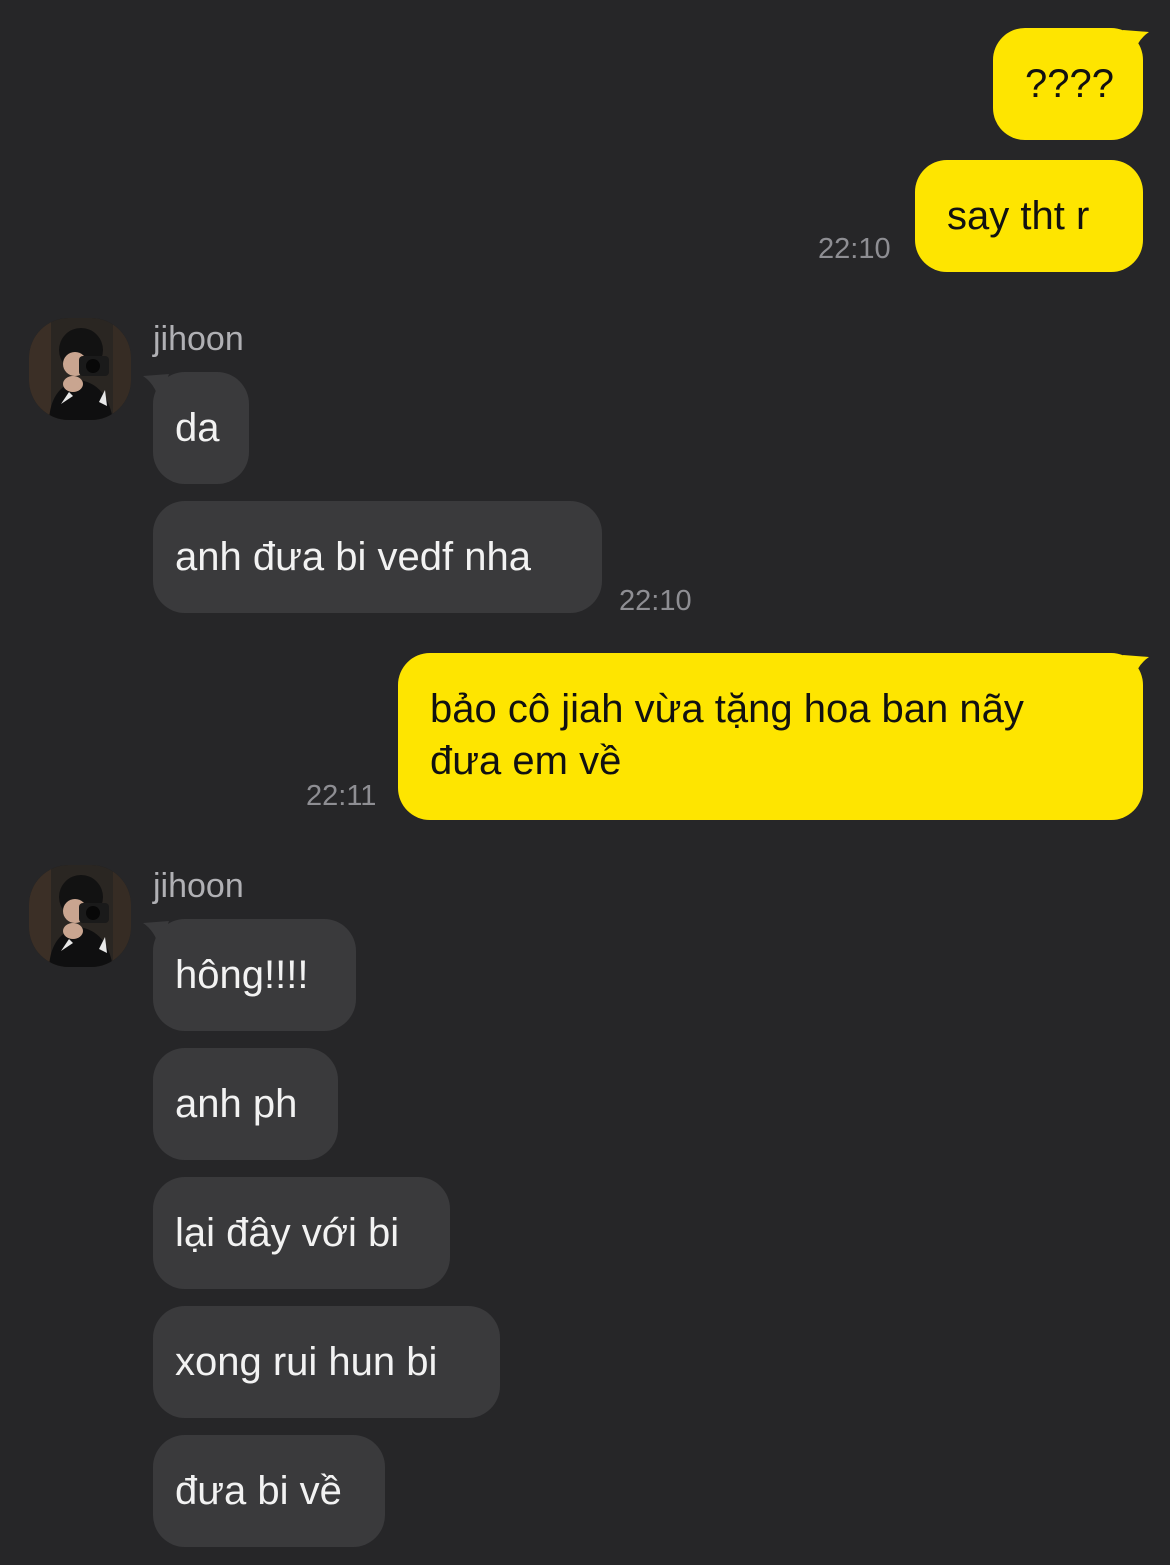  I want to click on message-text: anh đưa bi vedf nha, so click(353, 557).